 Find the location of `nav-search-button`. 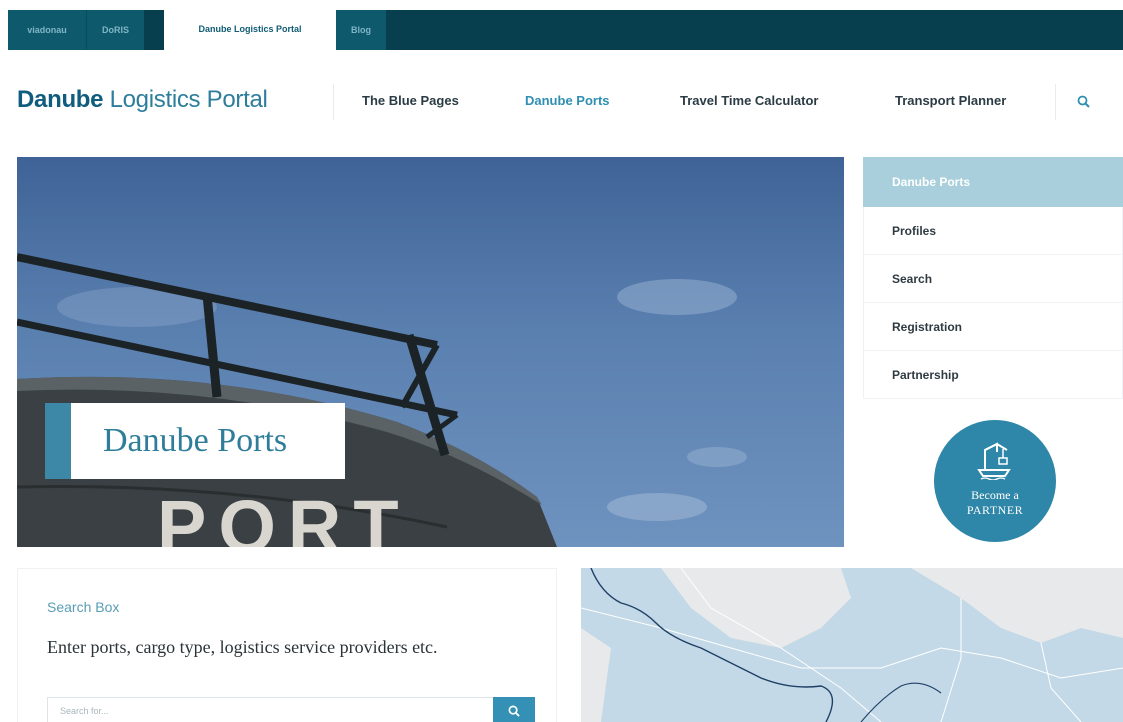

nav-search-button is located at coordinates (1083, 101).